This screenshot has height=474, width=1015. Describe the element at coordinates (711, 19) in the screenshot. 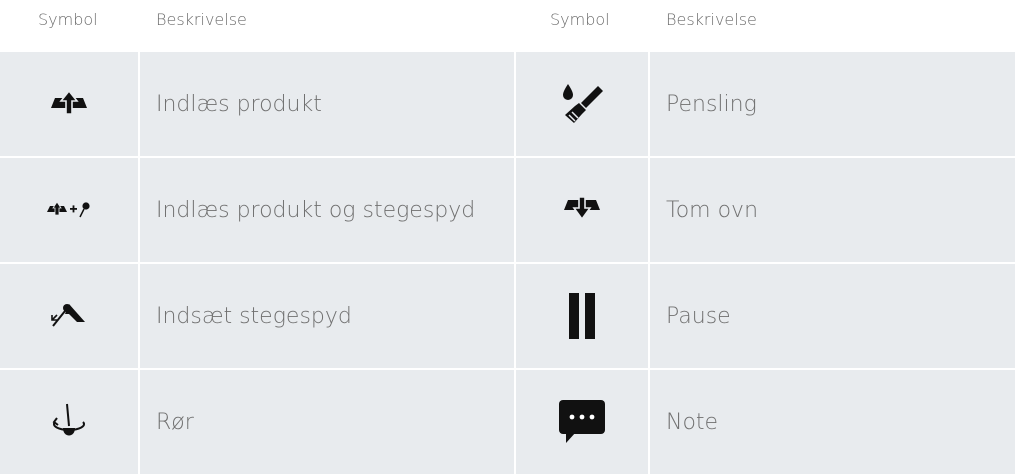

I see `header-right-description: Beskrivelse` at that location.